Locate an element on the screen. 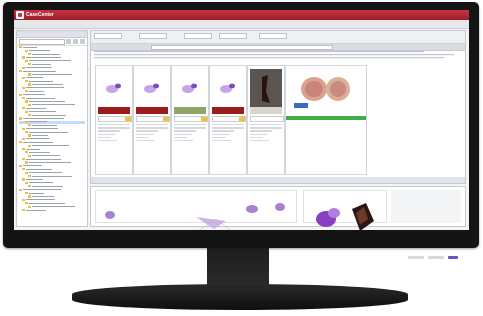 The image size is (483, 316). app-name: CaseCenter is located at coordinates (40, 15).